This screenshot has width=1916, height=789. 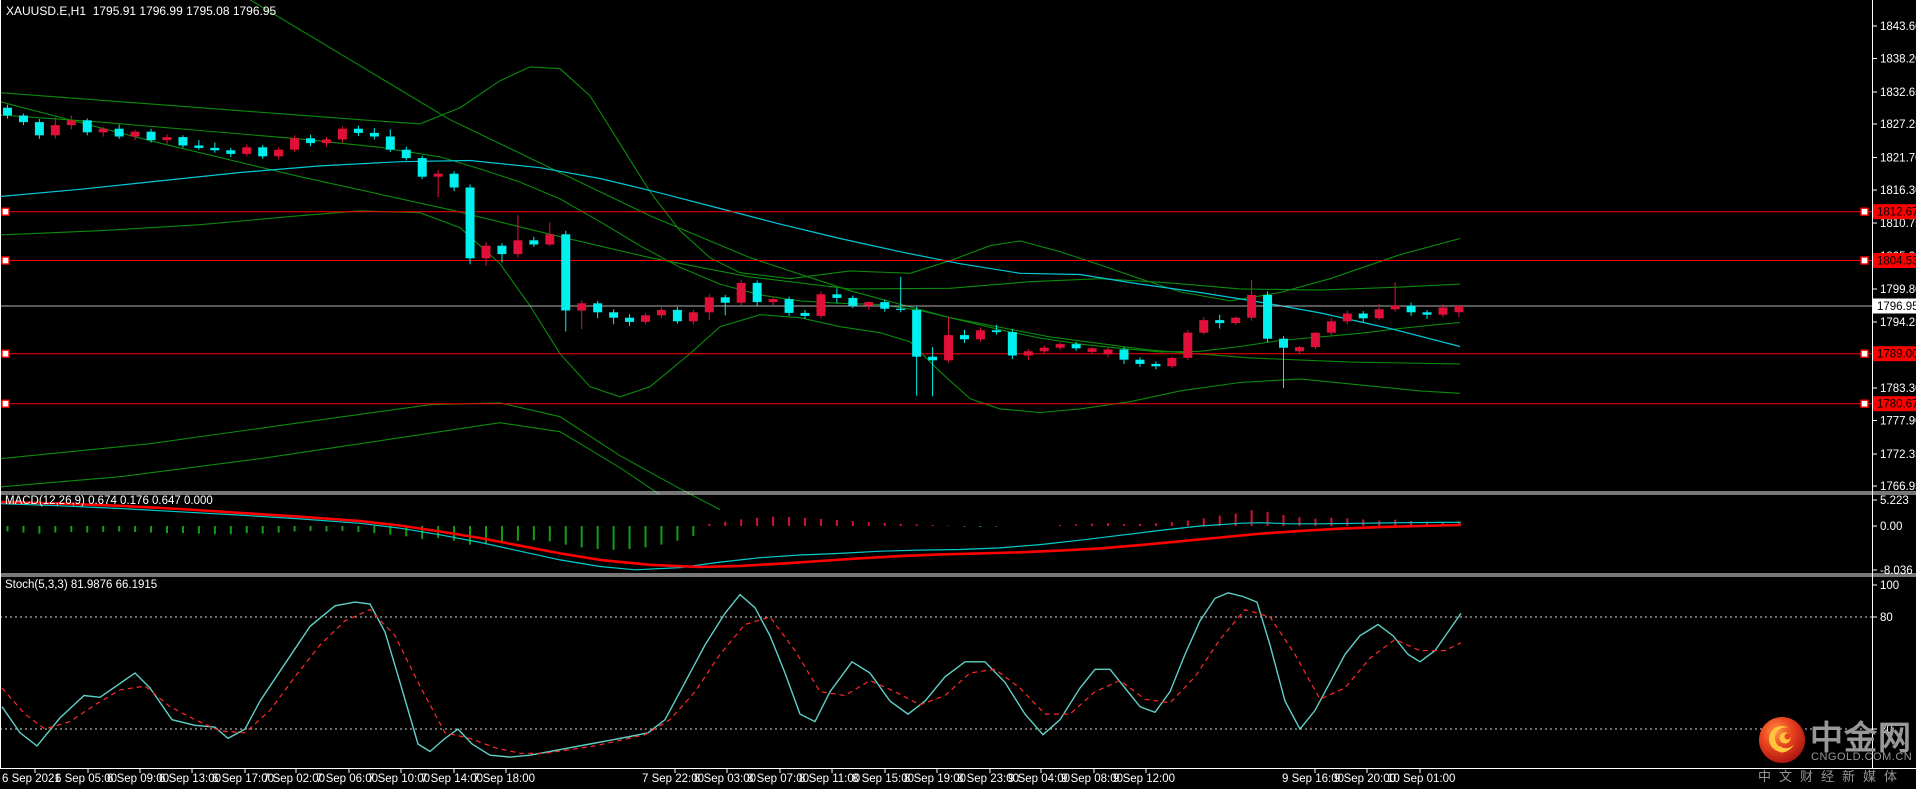 I want to click on time-axis-label: 7 Sep 18:00, so click(x=504, y=779).